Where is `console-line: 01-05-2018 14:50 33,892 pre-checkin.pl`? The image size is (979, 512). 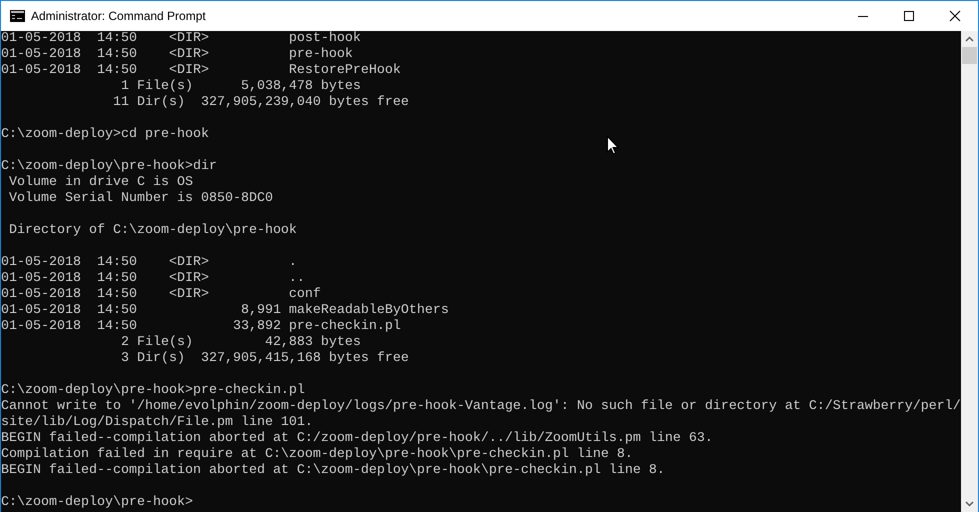
console-line: 01-05-2018 14:50 33,892 pre-checkin.pl is located at coordinates (201, 327).